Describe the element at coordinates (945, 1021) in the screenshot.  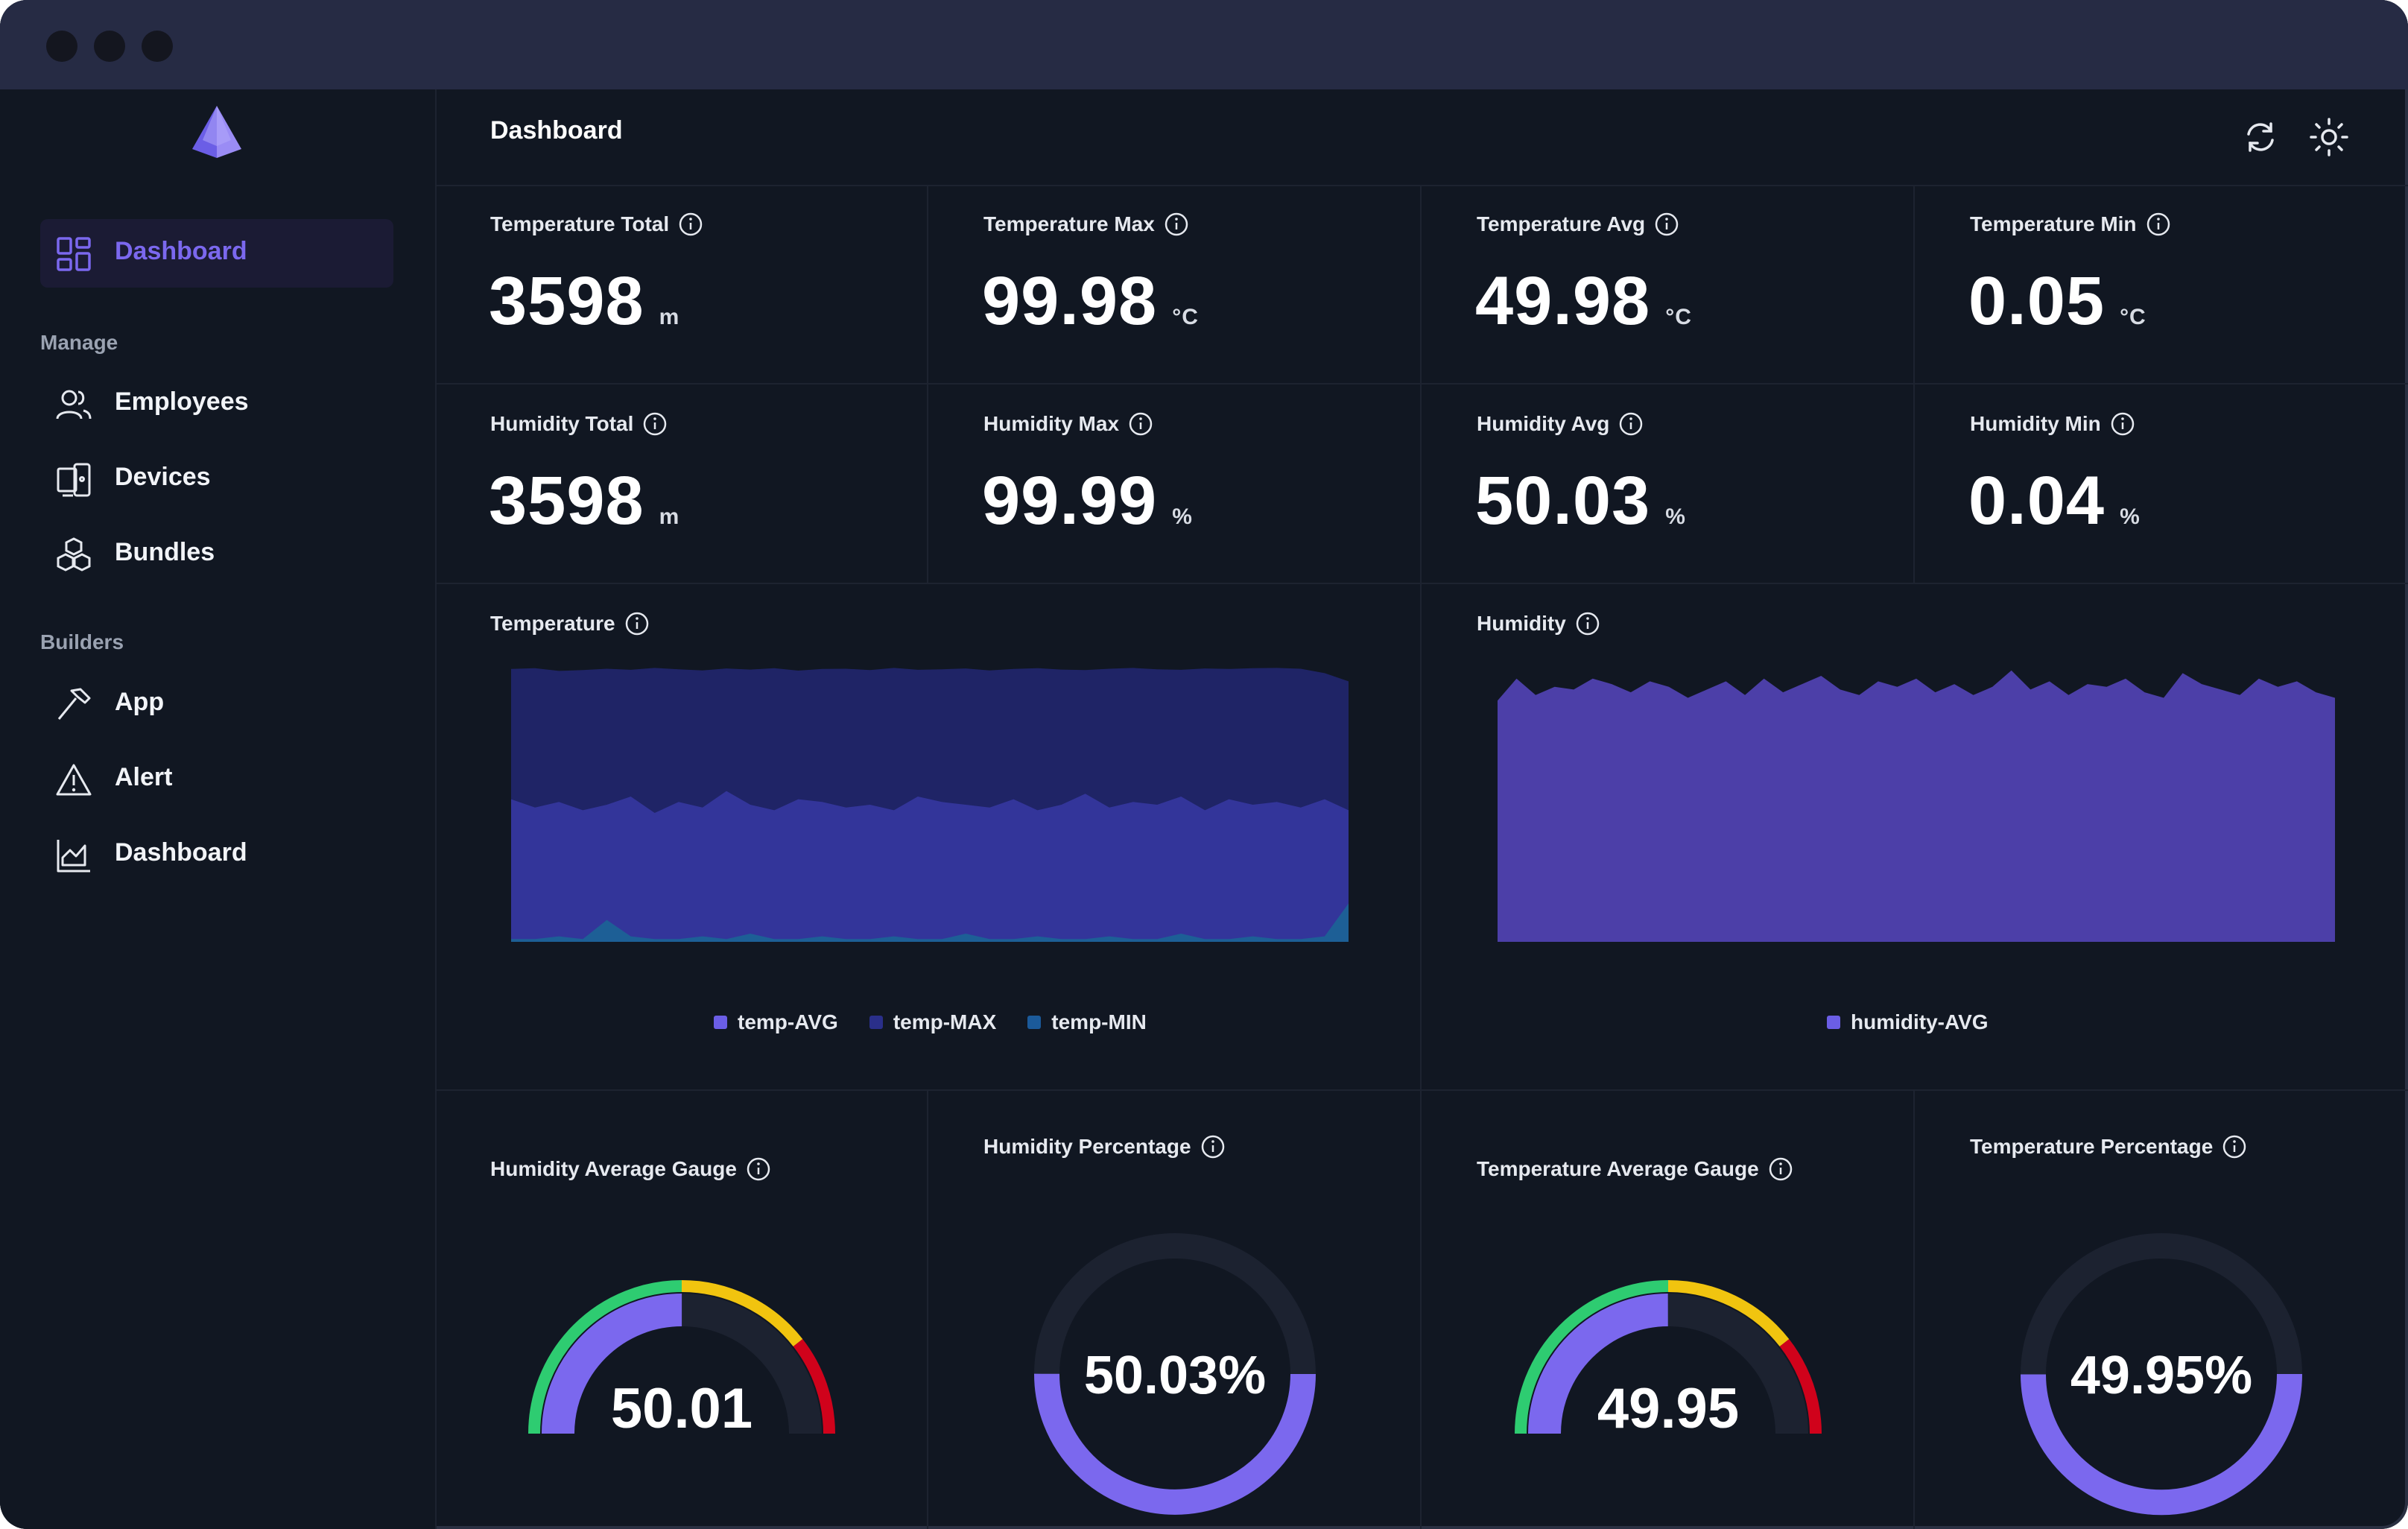
I see `legend-label: temp-MAX` at that location.